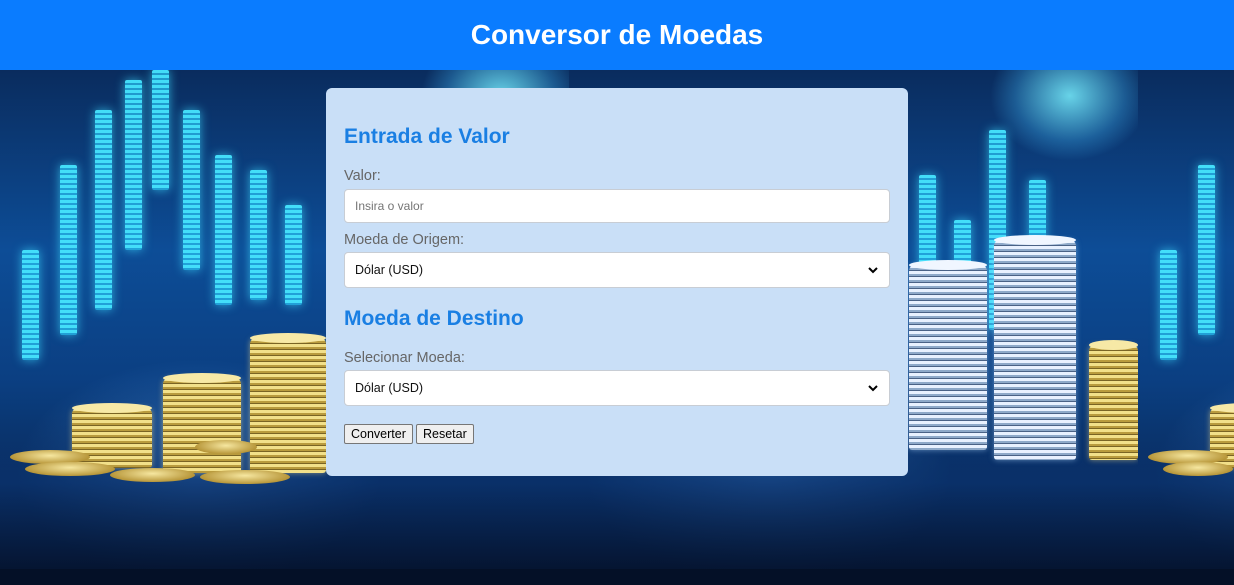 Image resolution: width=1234 pixels, height=585 pixels. Describe the element at coordinates (389, 270) in the screenshot. I see `origin-currency-value: Dólar (USD)` at that location.